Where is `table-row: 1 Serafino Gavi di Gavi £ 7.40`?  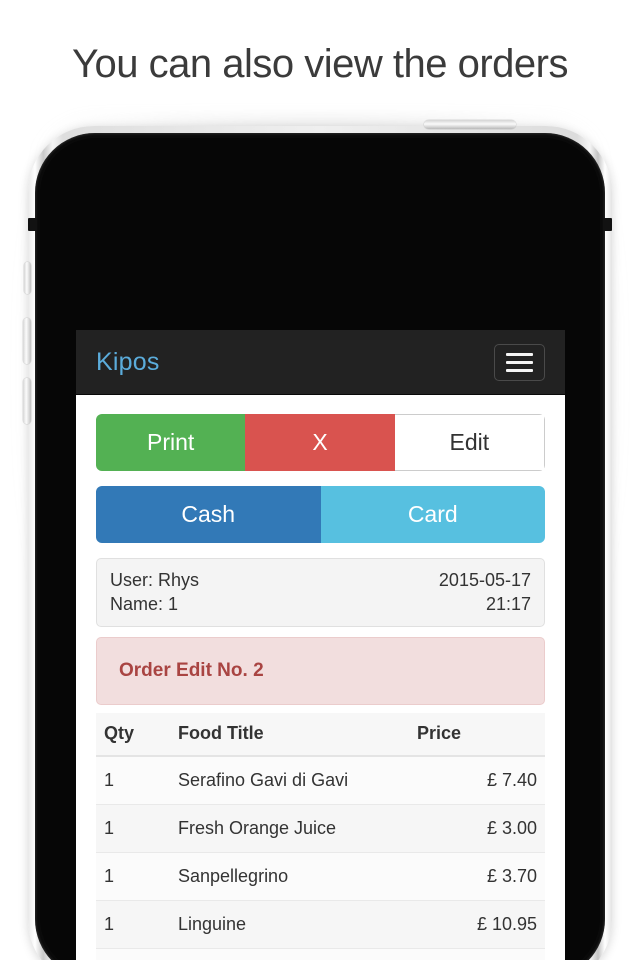
table-row: 1 Serafino Gavi di Gavi £ 7.40 is located at coordinates (320, 779).